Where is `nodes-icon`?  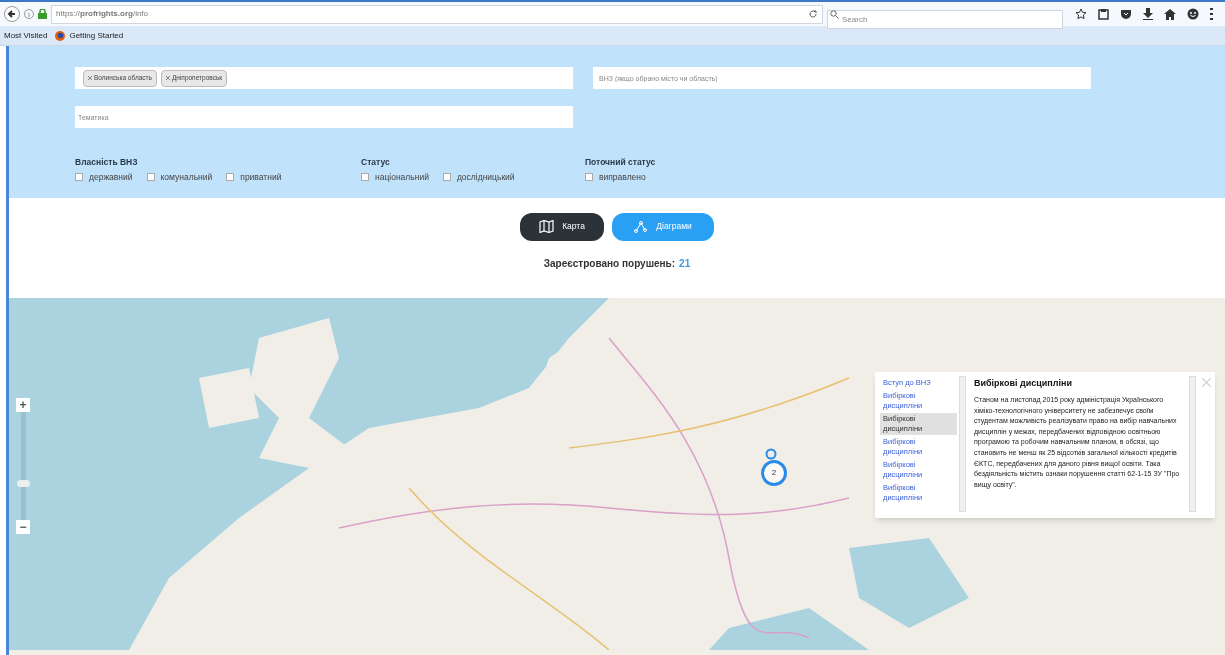
nodes-icon is located at coordinates (641, 226).